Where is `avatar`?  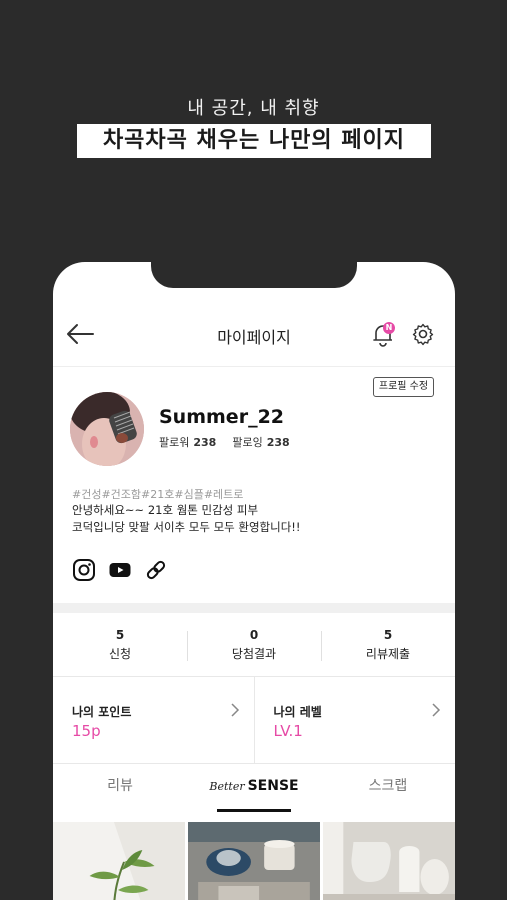 avatar is located at coordinates (107, 429).